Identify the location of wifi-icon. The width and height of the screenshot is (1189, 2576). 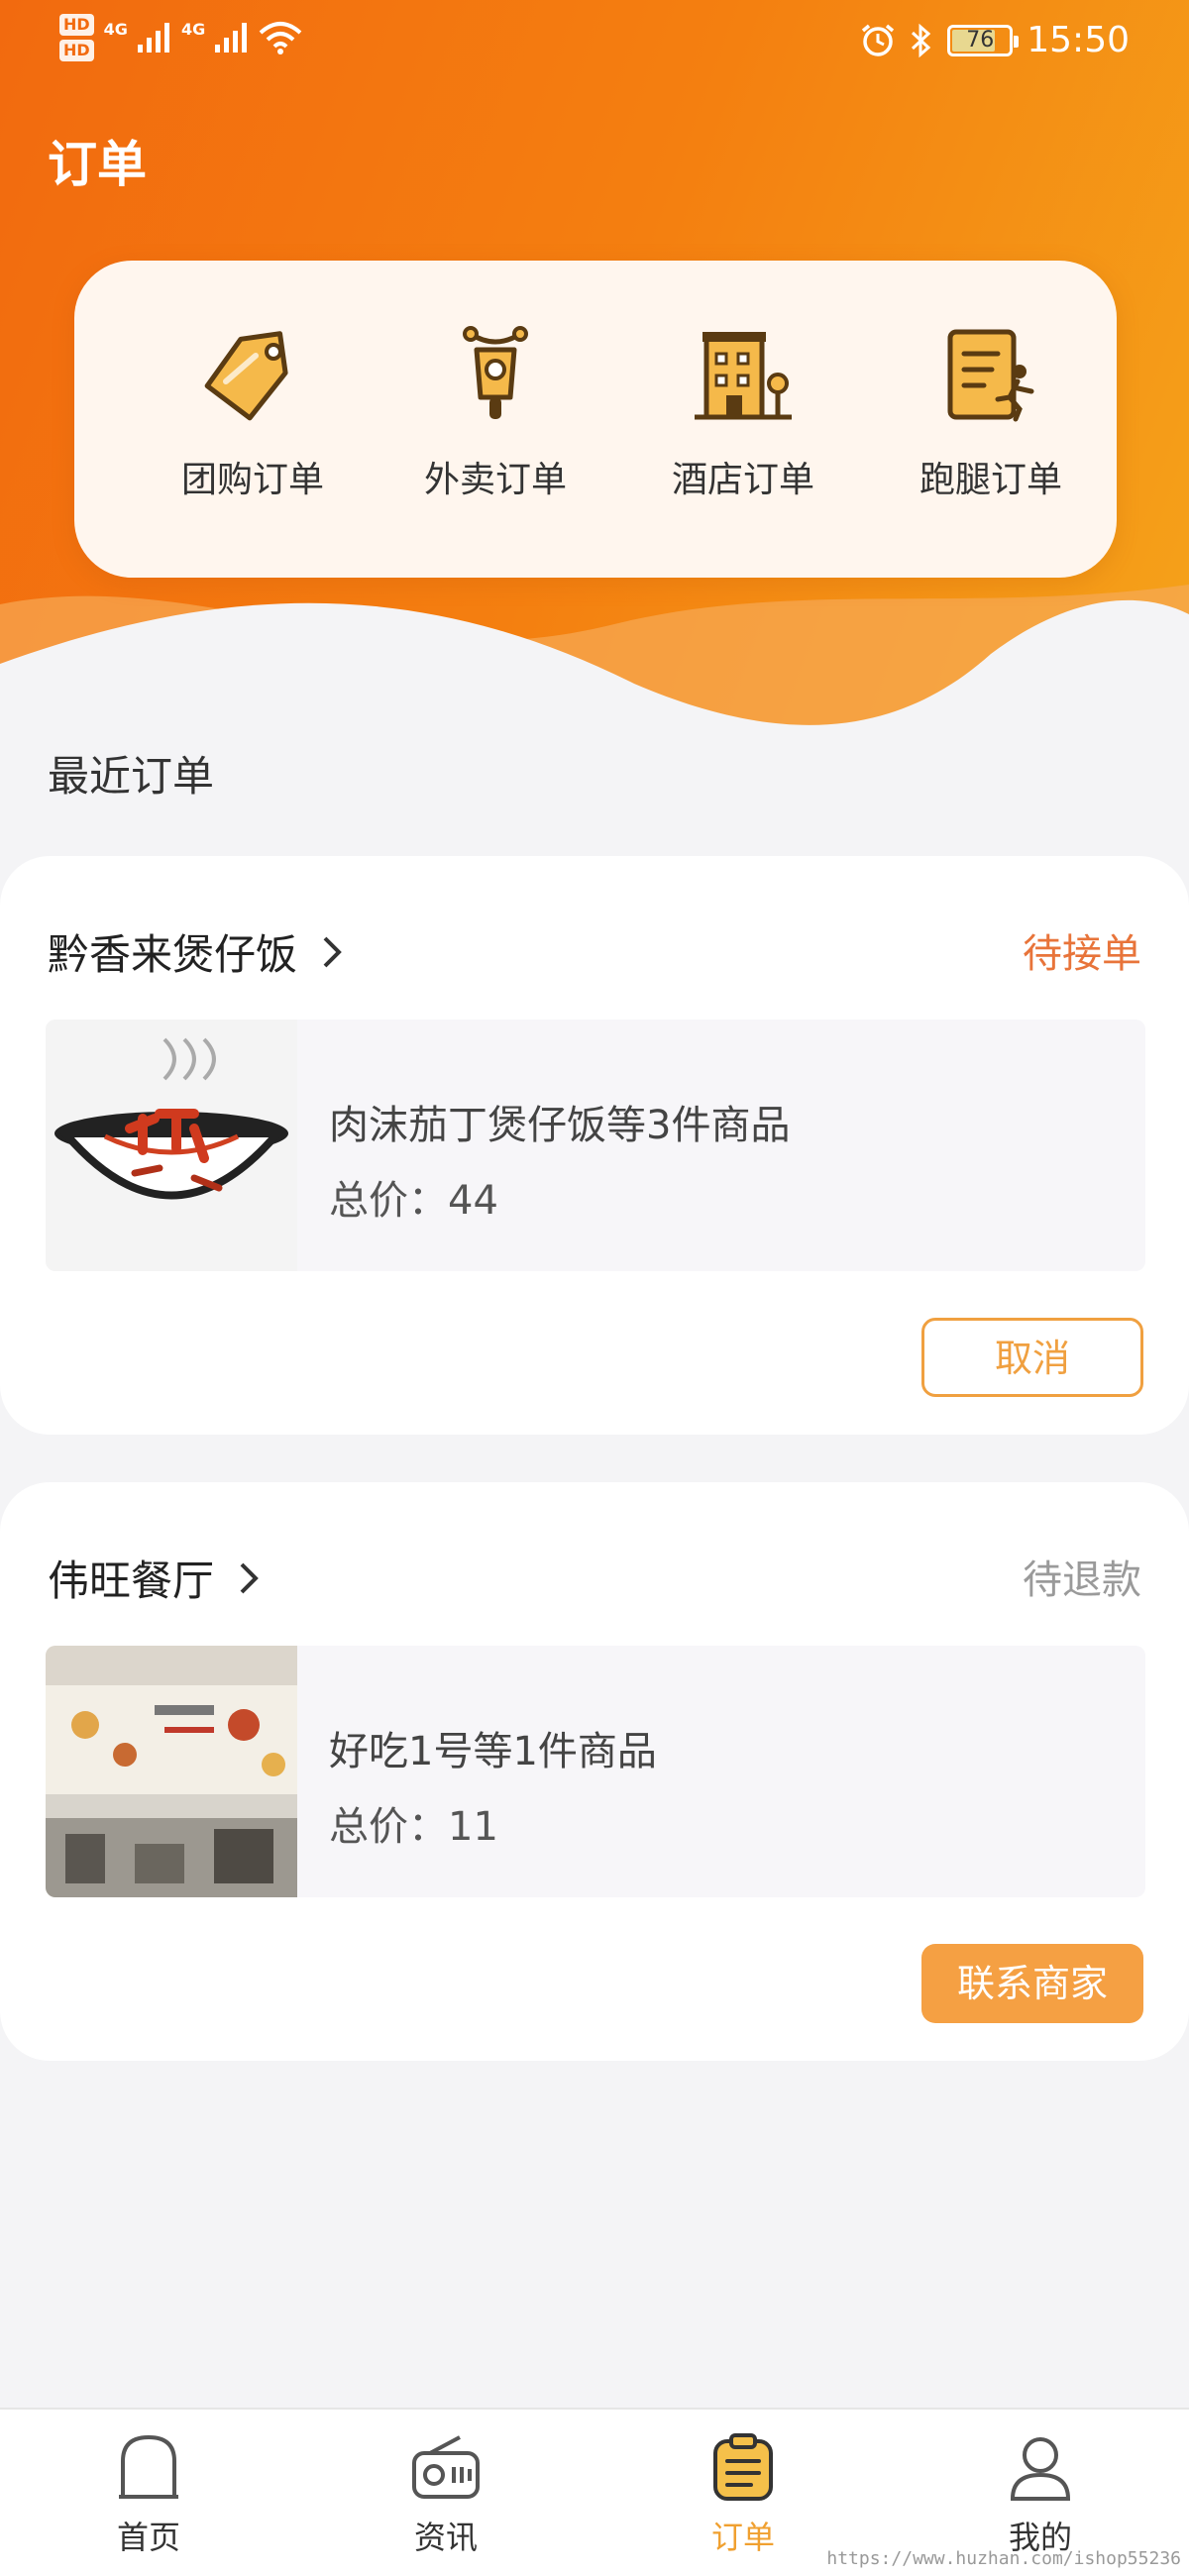
(280, 38).